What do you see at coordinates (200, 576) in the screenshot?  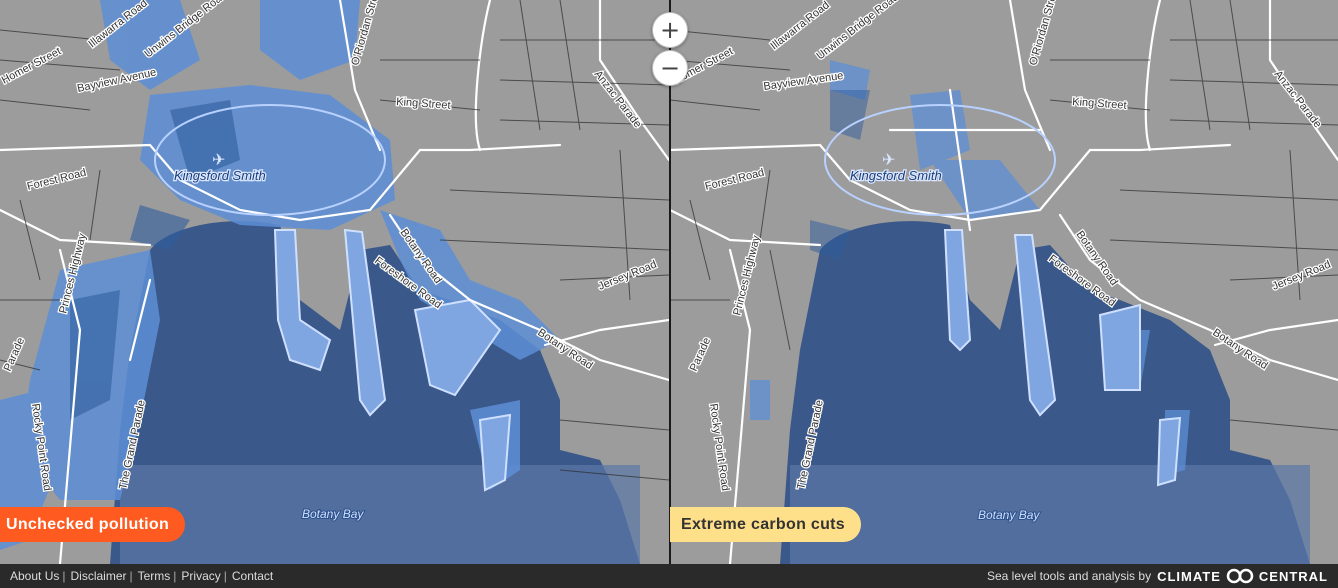 I see `footer-link-privacy: Privacy` at bounding box center [200, 576].